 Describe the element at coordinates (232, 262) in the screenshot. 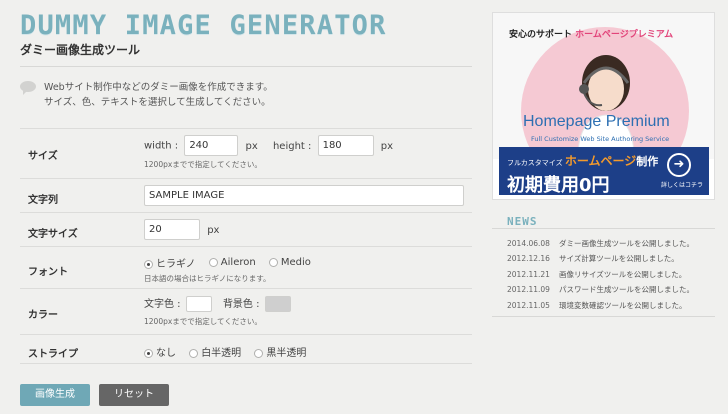

I see `font-option-aileron: Aileron` at that location.